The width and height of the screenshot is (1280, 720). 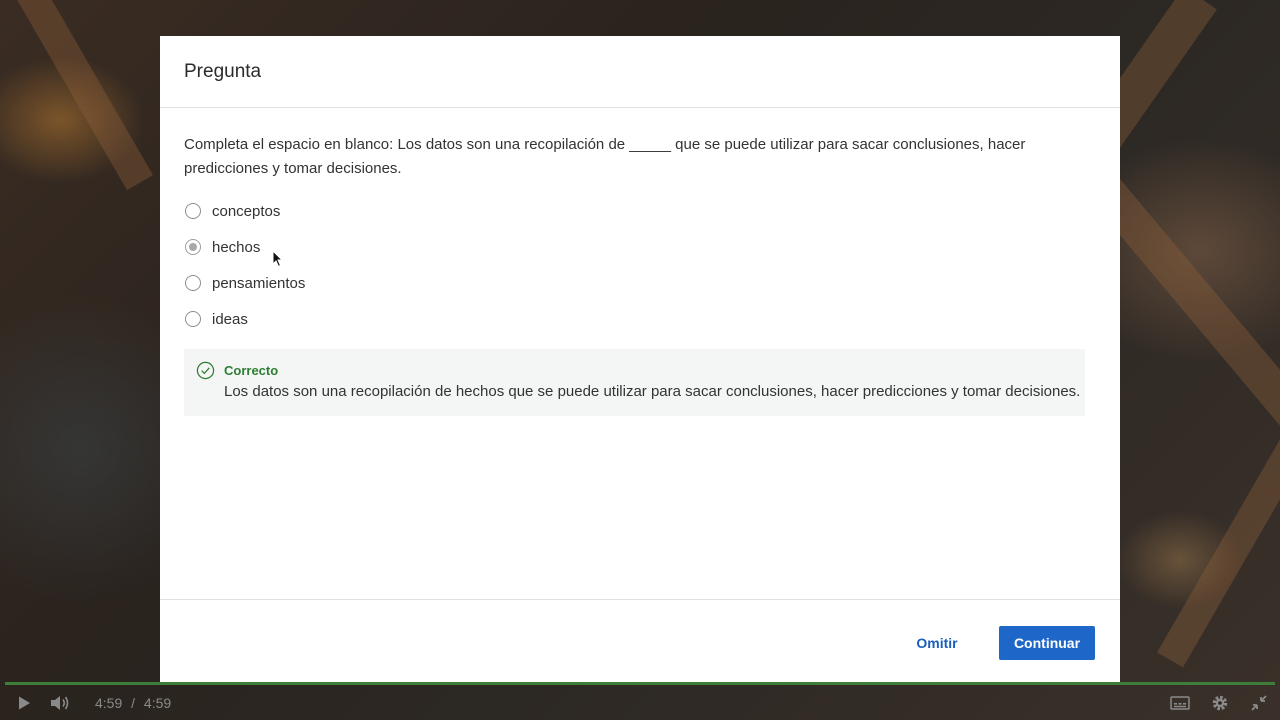 I want to click on video-controls: 4:59 / 4:59, so click(x=640, y=703).